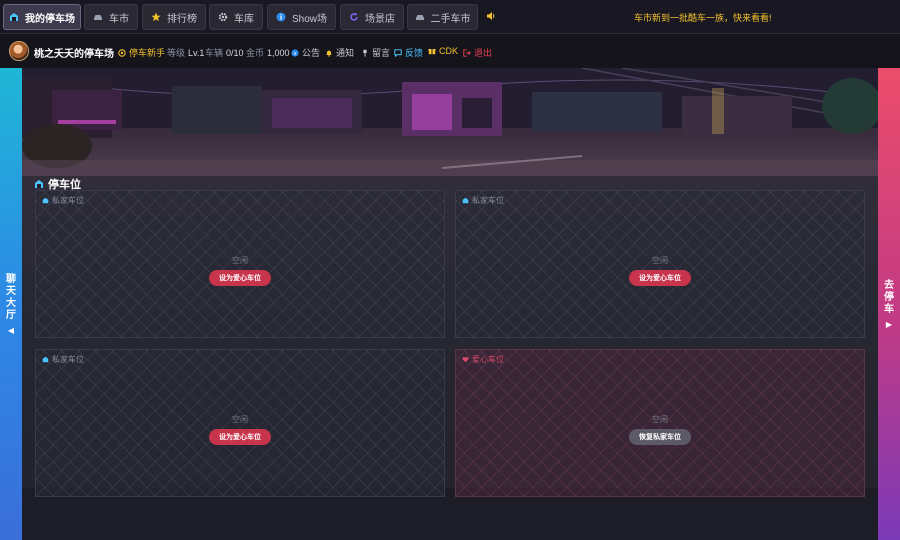 This screenshot has height=540, width=900. I want to click on cdk-link: CDK, so click(443, 51).